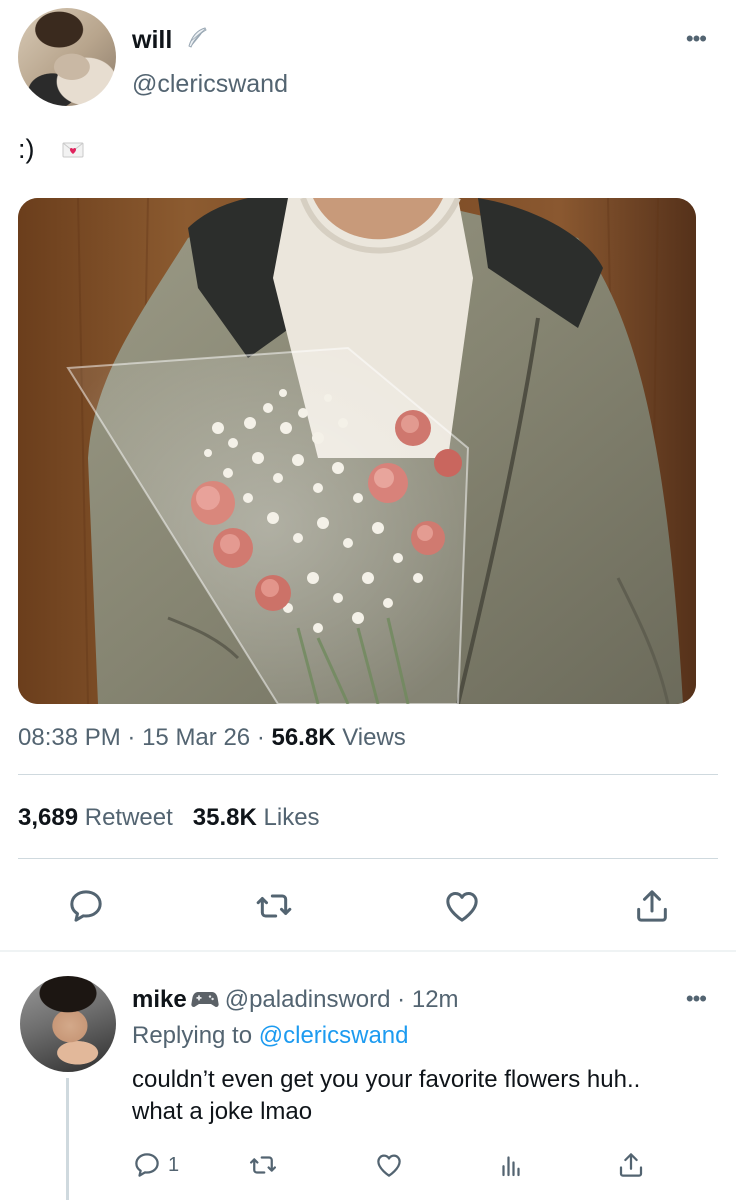 This screenshot has width=736, height=1200. I want to click on author-avatar, so click(67, 57).